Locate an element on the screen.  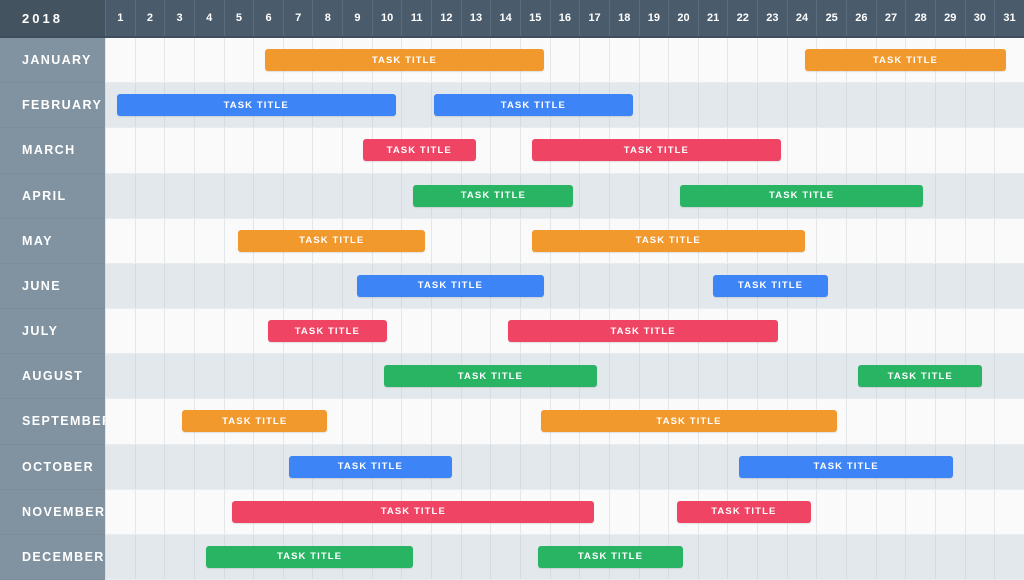
day-header-27: 27 is located at coordinates (890, 18).